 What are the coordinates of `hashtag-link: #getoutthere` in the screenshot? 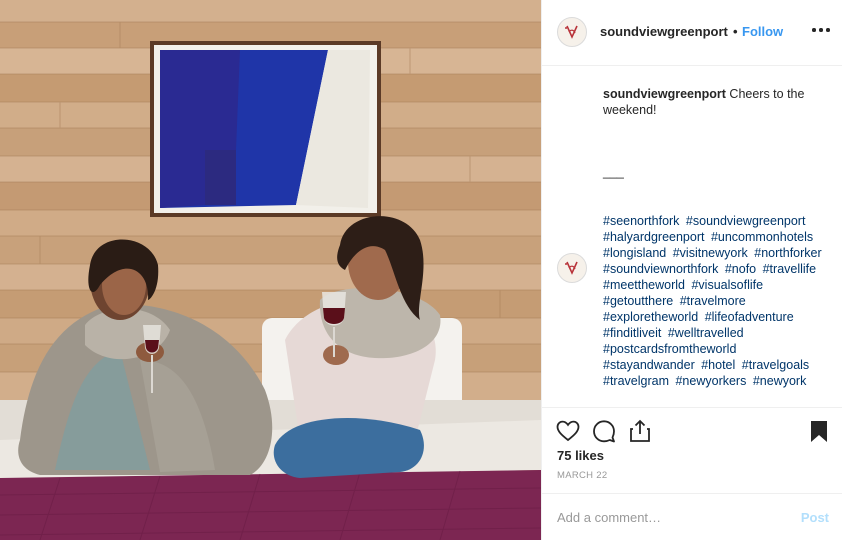 It's located at (638, 301).